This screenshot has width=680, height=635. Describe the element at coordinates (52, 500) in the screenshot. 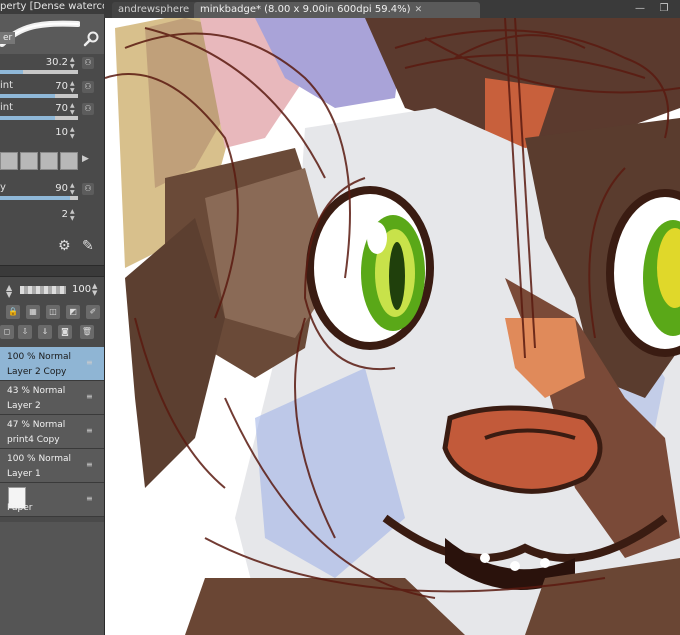

I see `layer-row: Paper ≡` at that location.